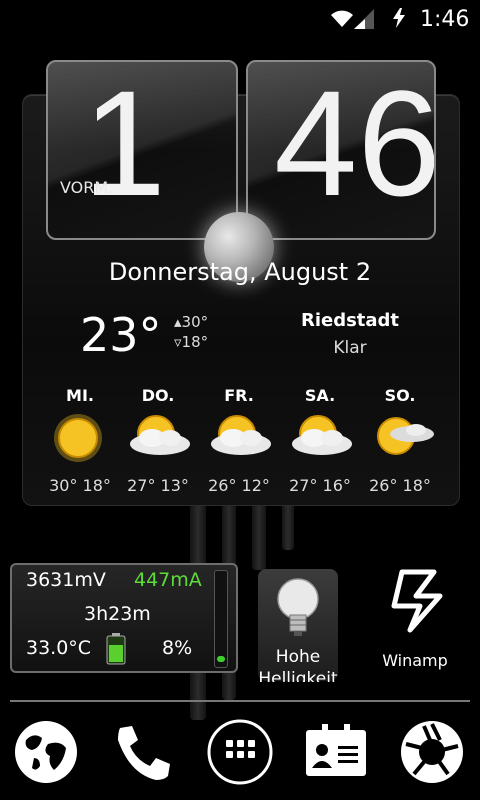 This screenshot has height=800, width=480. I want to click on high-low-temps: ▴30° ▿18°, so click(191, 332).